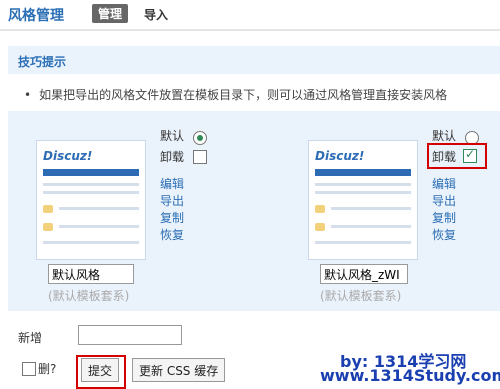 Image resolution: width=500 pixels, height=389 pixels. I want to click on tab-manage: 管理, so click(110, 13).